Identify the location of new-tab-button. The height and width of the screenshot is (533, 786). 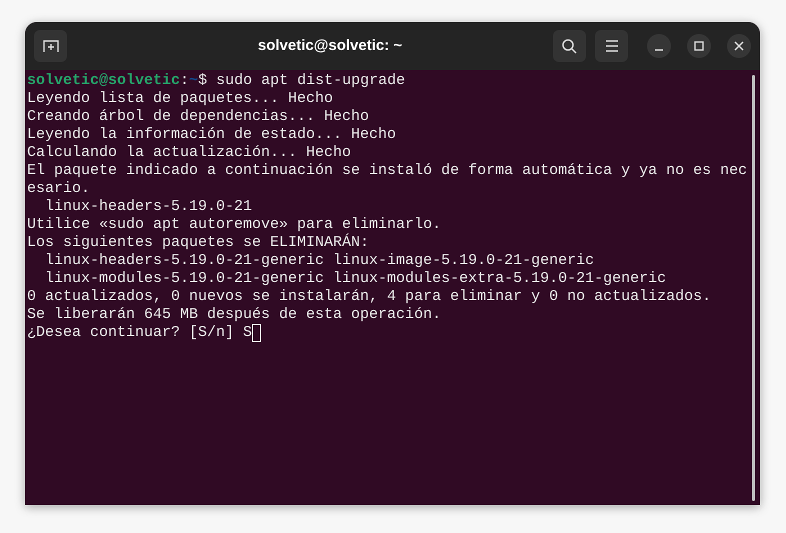
(50, 46).